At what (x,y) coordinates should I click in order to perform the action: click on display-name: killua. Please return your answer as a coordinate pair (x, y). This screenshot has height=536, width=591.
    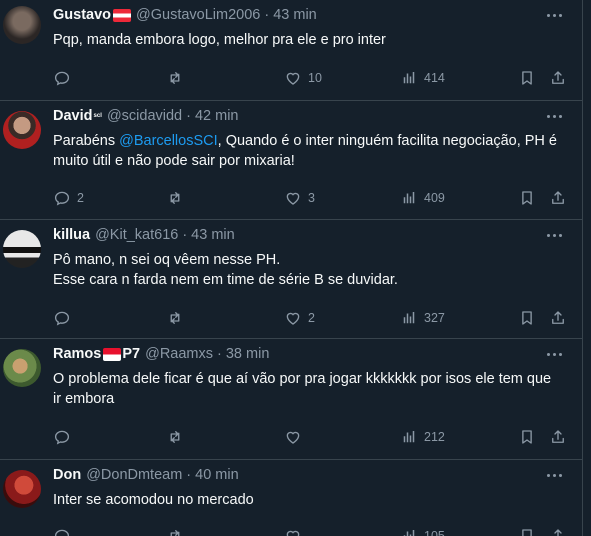
    Looking at the image, I should click on (71, 235).